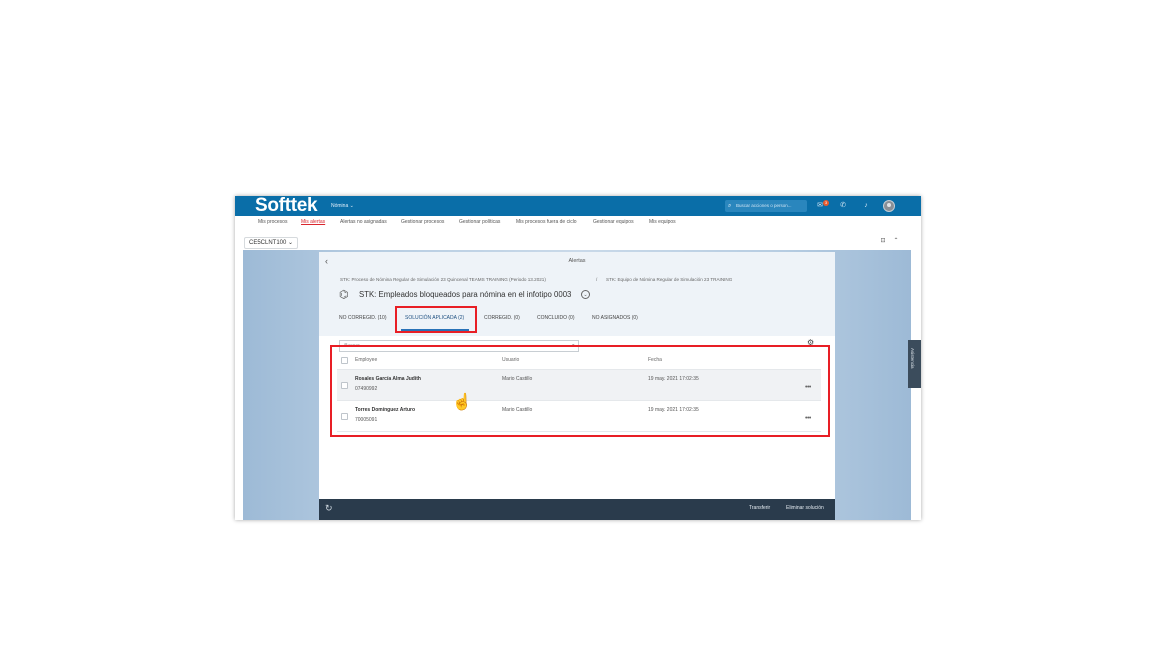  What do you see at coordinates (585, 294) in the screenshot?
I see `chevron-down-icon: ⌄` at bounding box center [585, 294].